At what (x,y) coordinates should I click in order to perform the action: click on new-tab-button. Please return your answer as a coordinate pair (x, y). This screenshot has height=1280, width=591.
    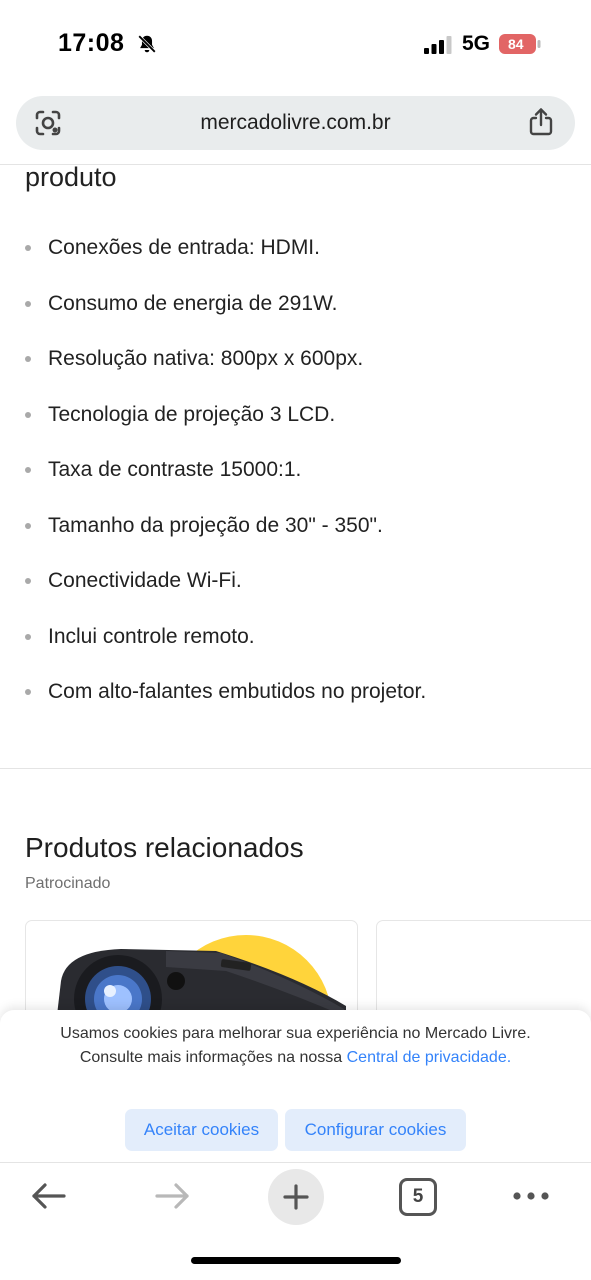
    Looking at the image, I should click on (296, 1197).